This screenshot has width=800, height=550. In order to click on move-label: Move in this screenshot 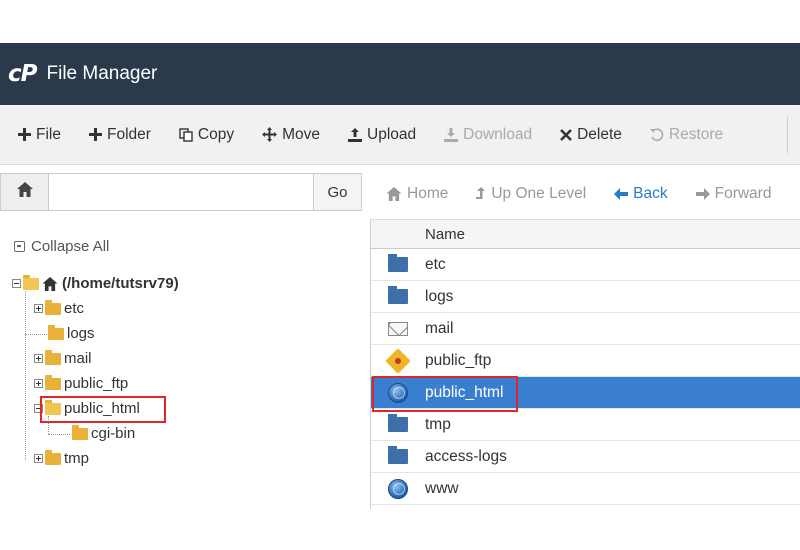, I will do `click(301, 134)`.